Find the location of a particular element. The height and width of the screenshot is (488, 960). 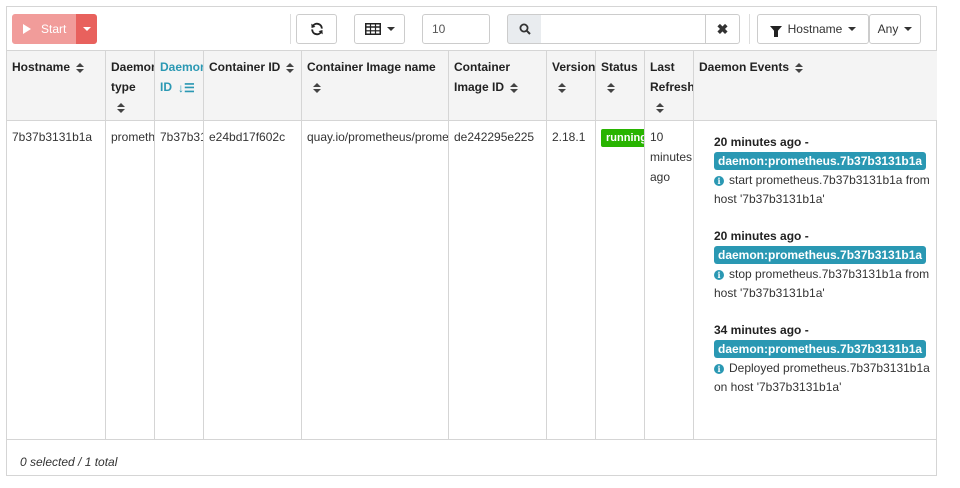

refresh-button is located at coordinates (316, 29).